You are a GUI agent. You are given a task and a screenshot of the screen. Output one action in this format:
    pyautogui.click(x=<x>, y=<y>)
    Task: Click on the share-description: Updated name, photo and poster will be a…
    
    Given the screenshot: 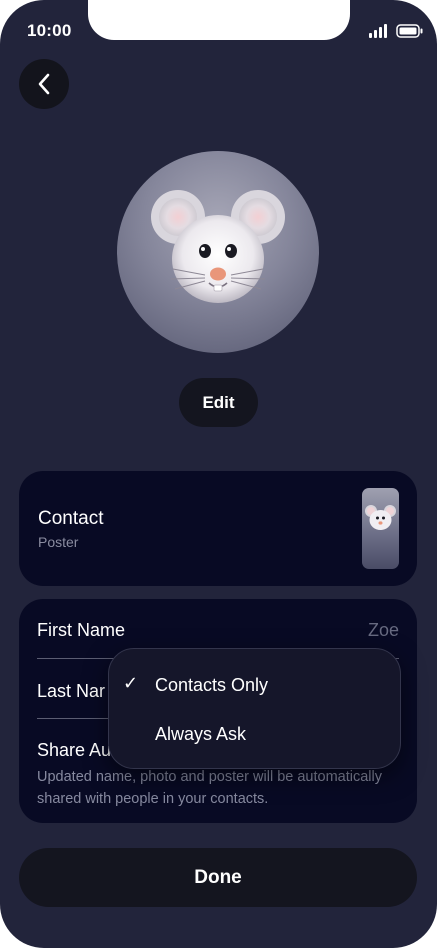 What is the action you would take?
    pyautogui.click(x=209, y=788)
    